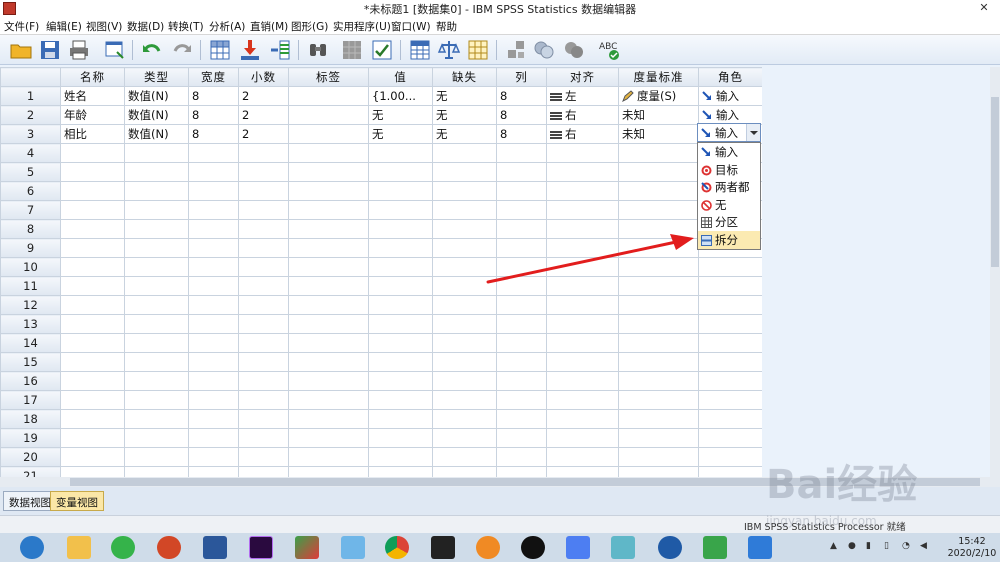 This screenshot has width=1000, height=562. What do you see at coordinates (30, 343) in the screenshot?
I see `row-number: 14` at bounding box center [30, 343].